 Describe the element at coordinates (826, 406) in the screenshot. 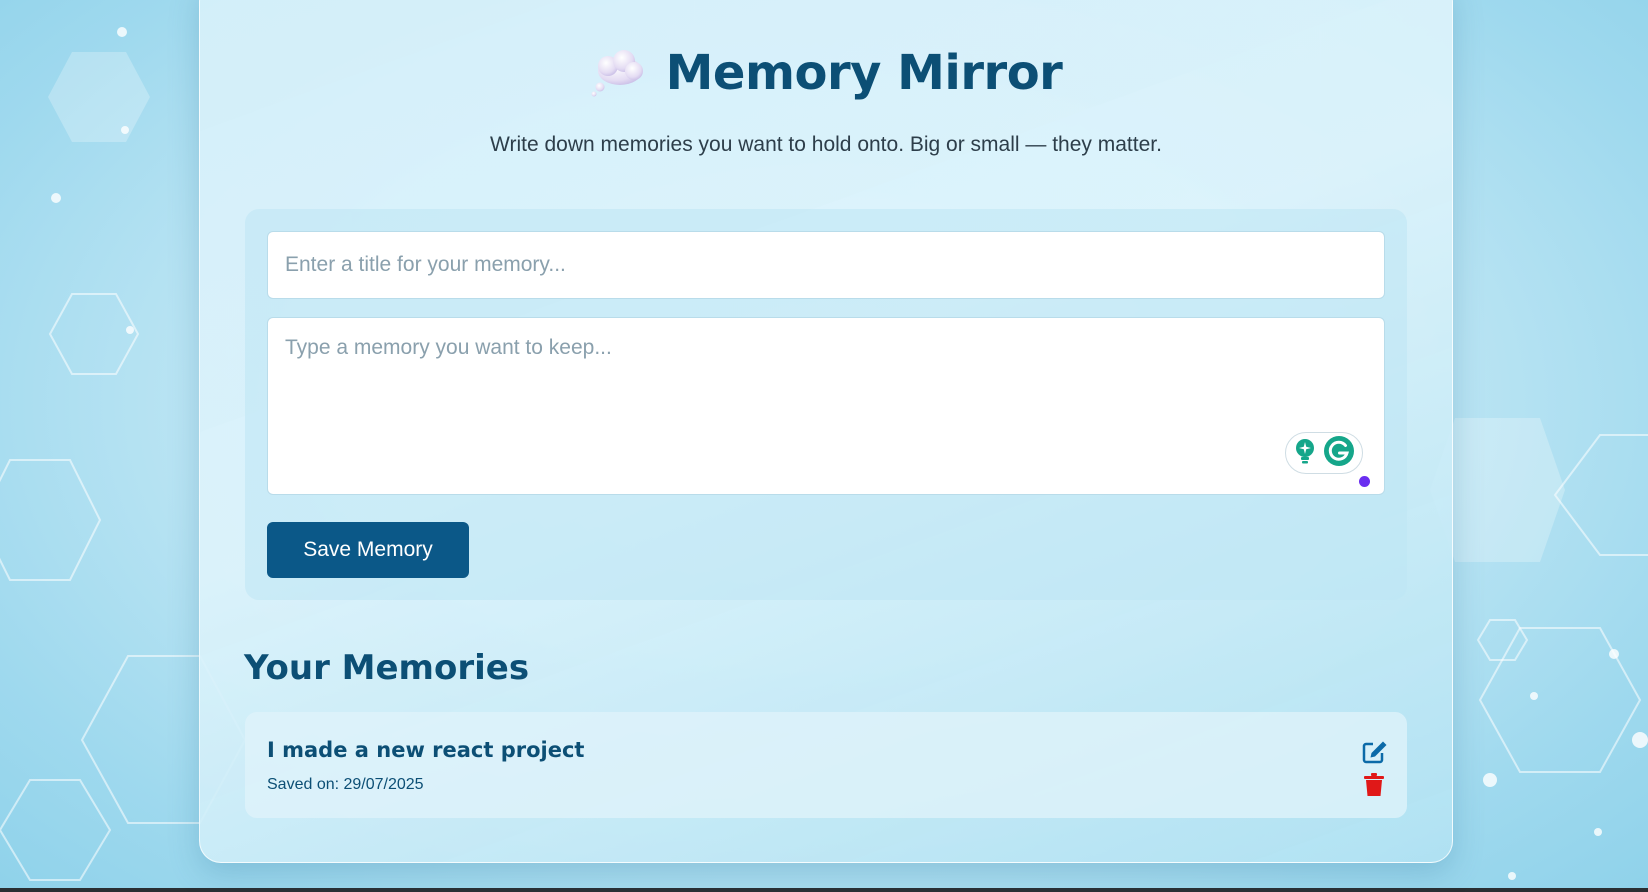

I see `memory-text-input` at that location.